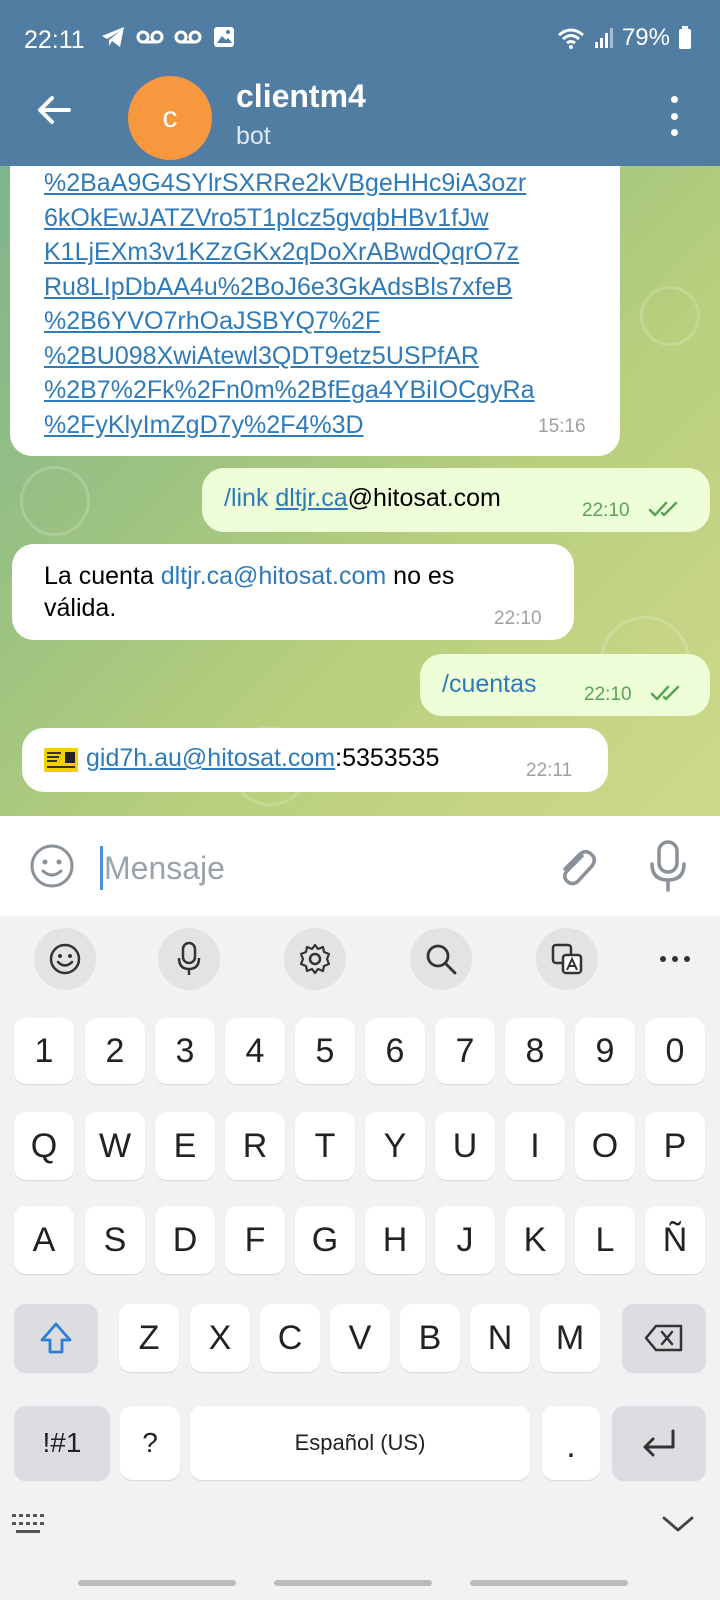  Describe the element at coordinates (465, 1146) in the screenshot. I see `key-u: U` at that location.